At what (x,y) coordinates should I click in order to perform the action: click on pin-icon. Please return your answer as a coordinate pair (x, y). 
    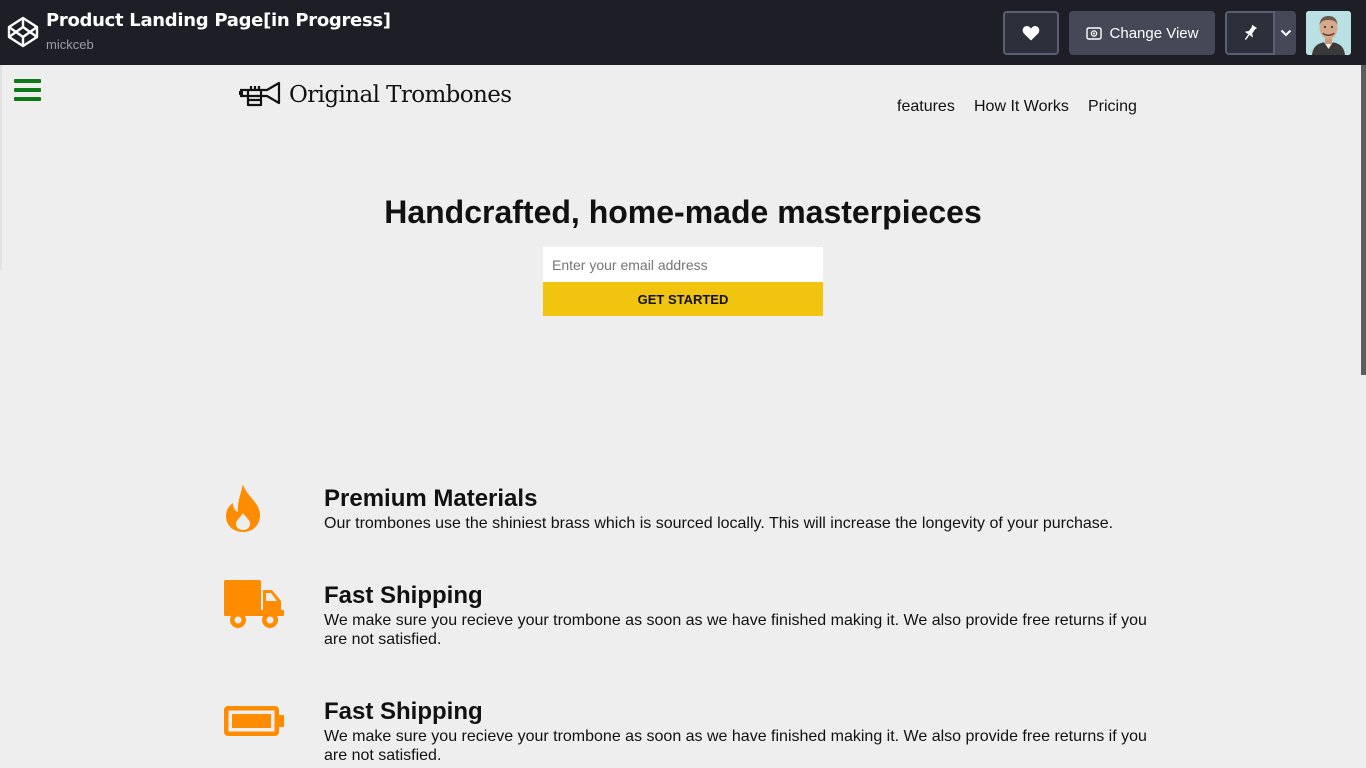
    Looking at the image, I should click on (1251, 32).